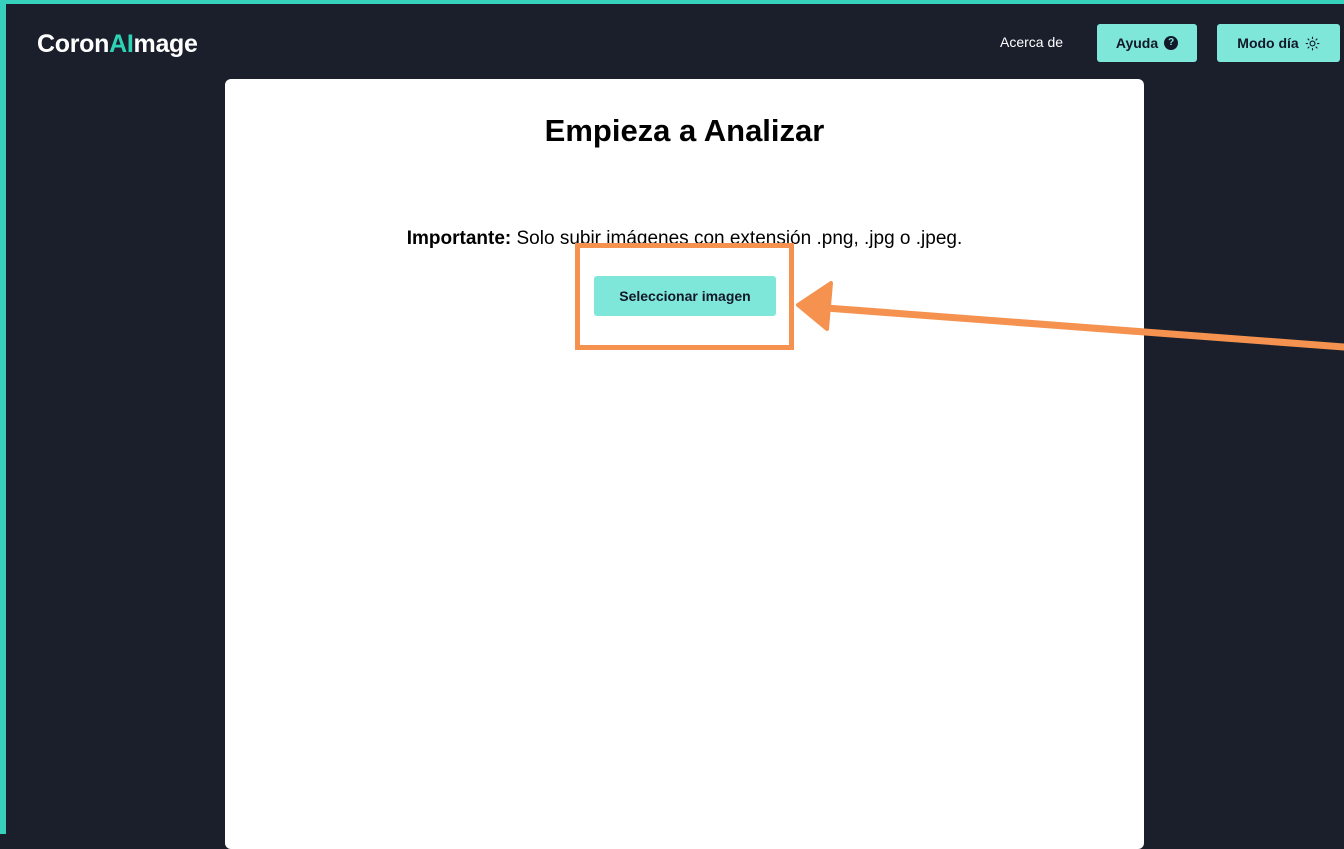  I want to click on logo-text-prefix: Coron, so click(73, 44).